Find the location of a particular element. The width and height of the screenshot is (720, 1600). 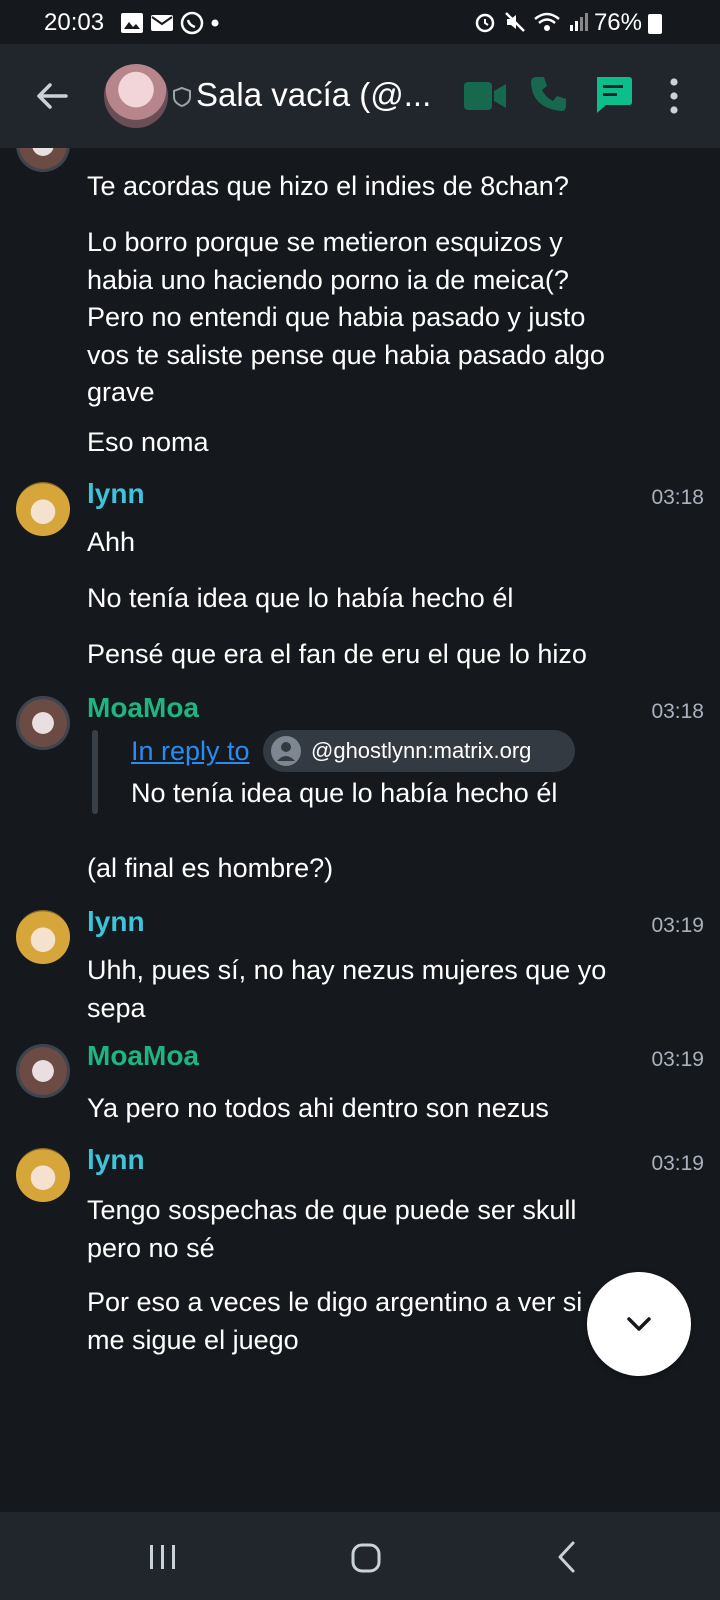

nav-recents-icon is located at coordinates (163, 1557).